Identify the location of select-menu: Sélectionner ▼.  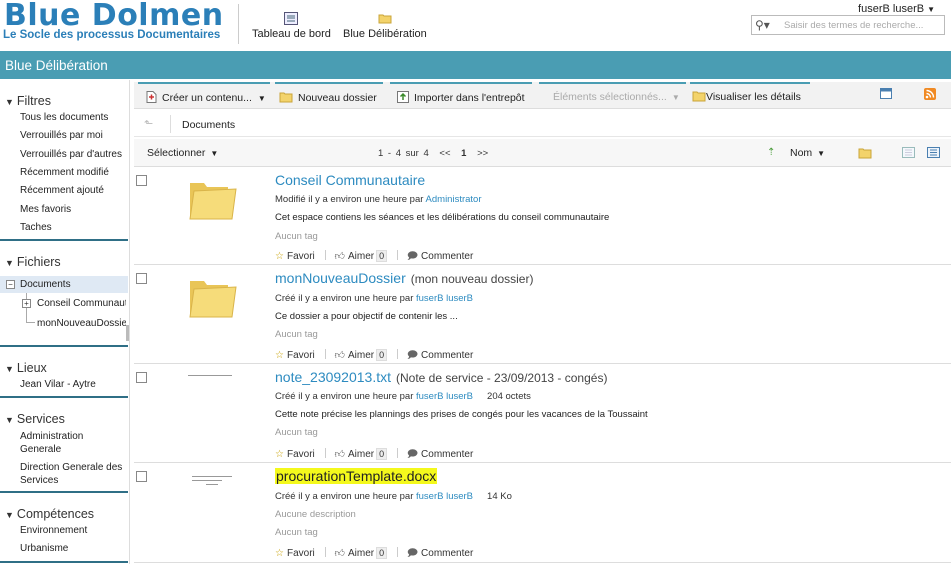
(182, 153).